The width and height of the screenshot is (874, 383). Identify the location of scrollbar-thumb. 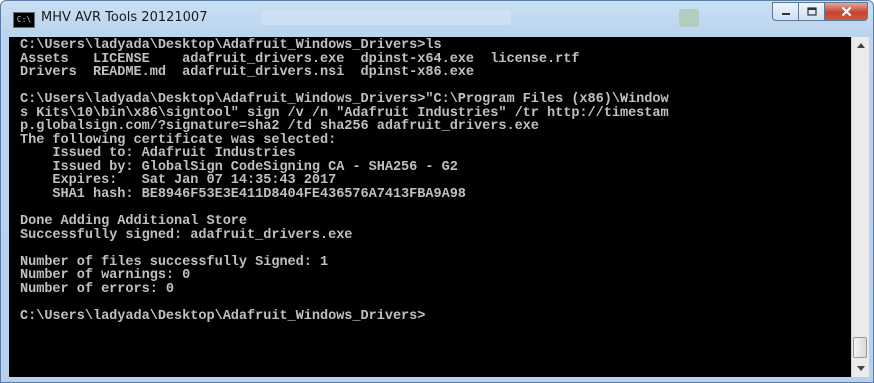
(860, 347).